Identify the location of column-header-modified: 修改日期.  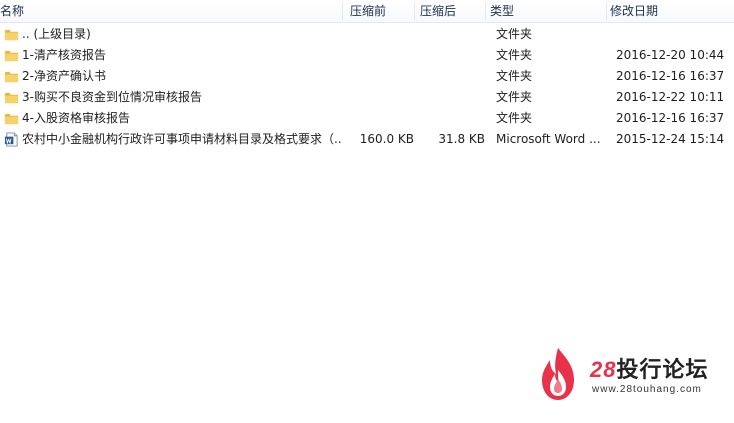
(634, 11).